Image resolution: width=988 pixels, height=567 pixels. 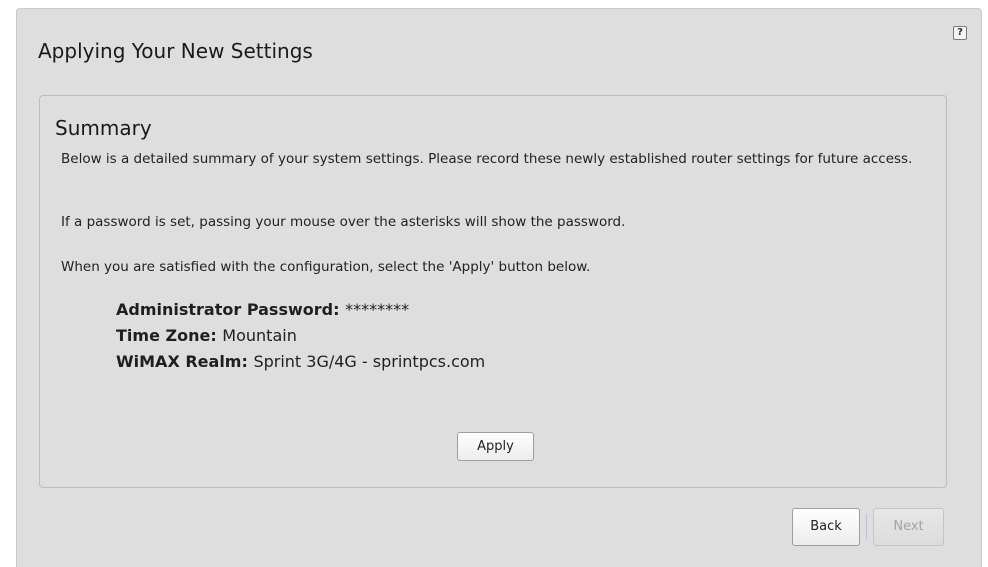 What do you see at coordinates (960, 33) in the screenshot?
I see `help-icon: ?` at bounding box center [960, 33].